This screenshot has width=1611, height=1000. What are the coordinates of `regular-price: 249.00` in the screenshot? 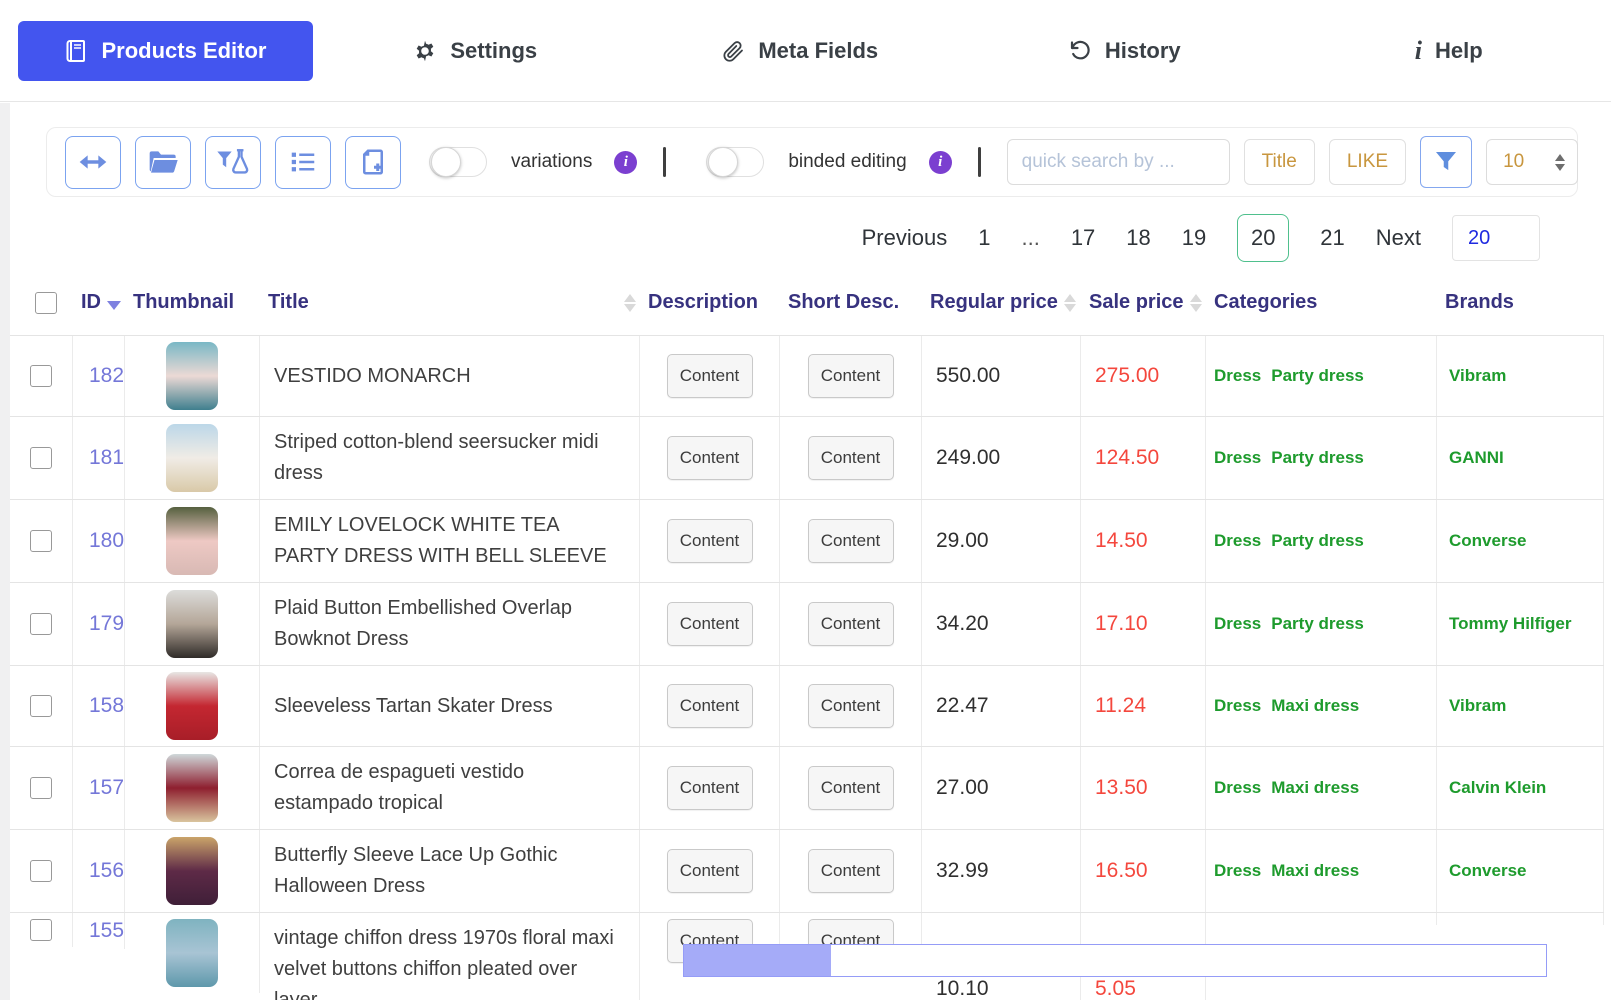 It's located at (1001, 458).